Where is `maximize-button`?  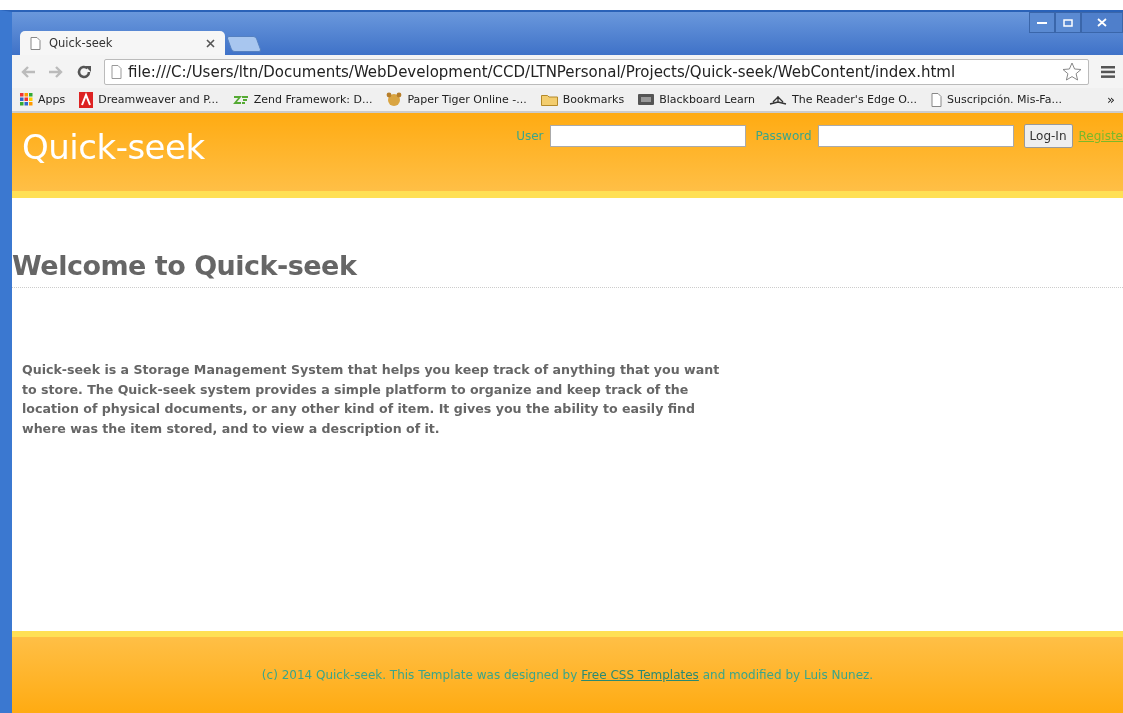
maximize-button is located at coordinates (1068, 22).